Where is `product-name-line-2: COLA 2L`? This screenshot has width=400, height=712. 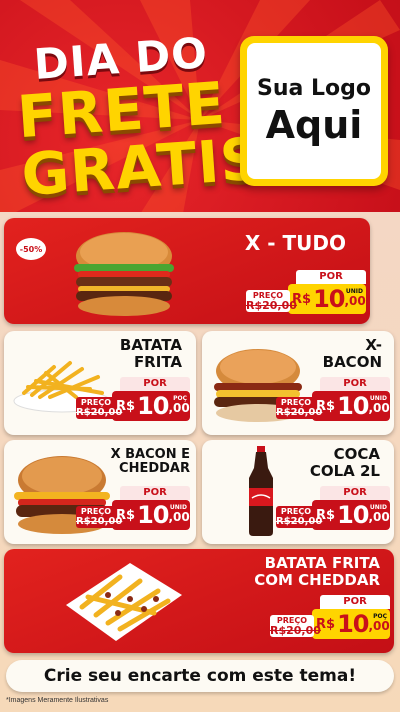 product-name-line-2: COLA 2L is located at coordinates (344, 470).